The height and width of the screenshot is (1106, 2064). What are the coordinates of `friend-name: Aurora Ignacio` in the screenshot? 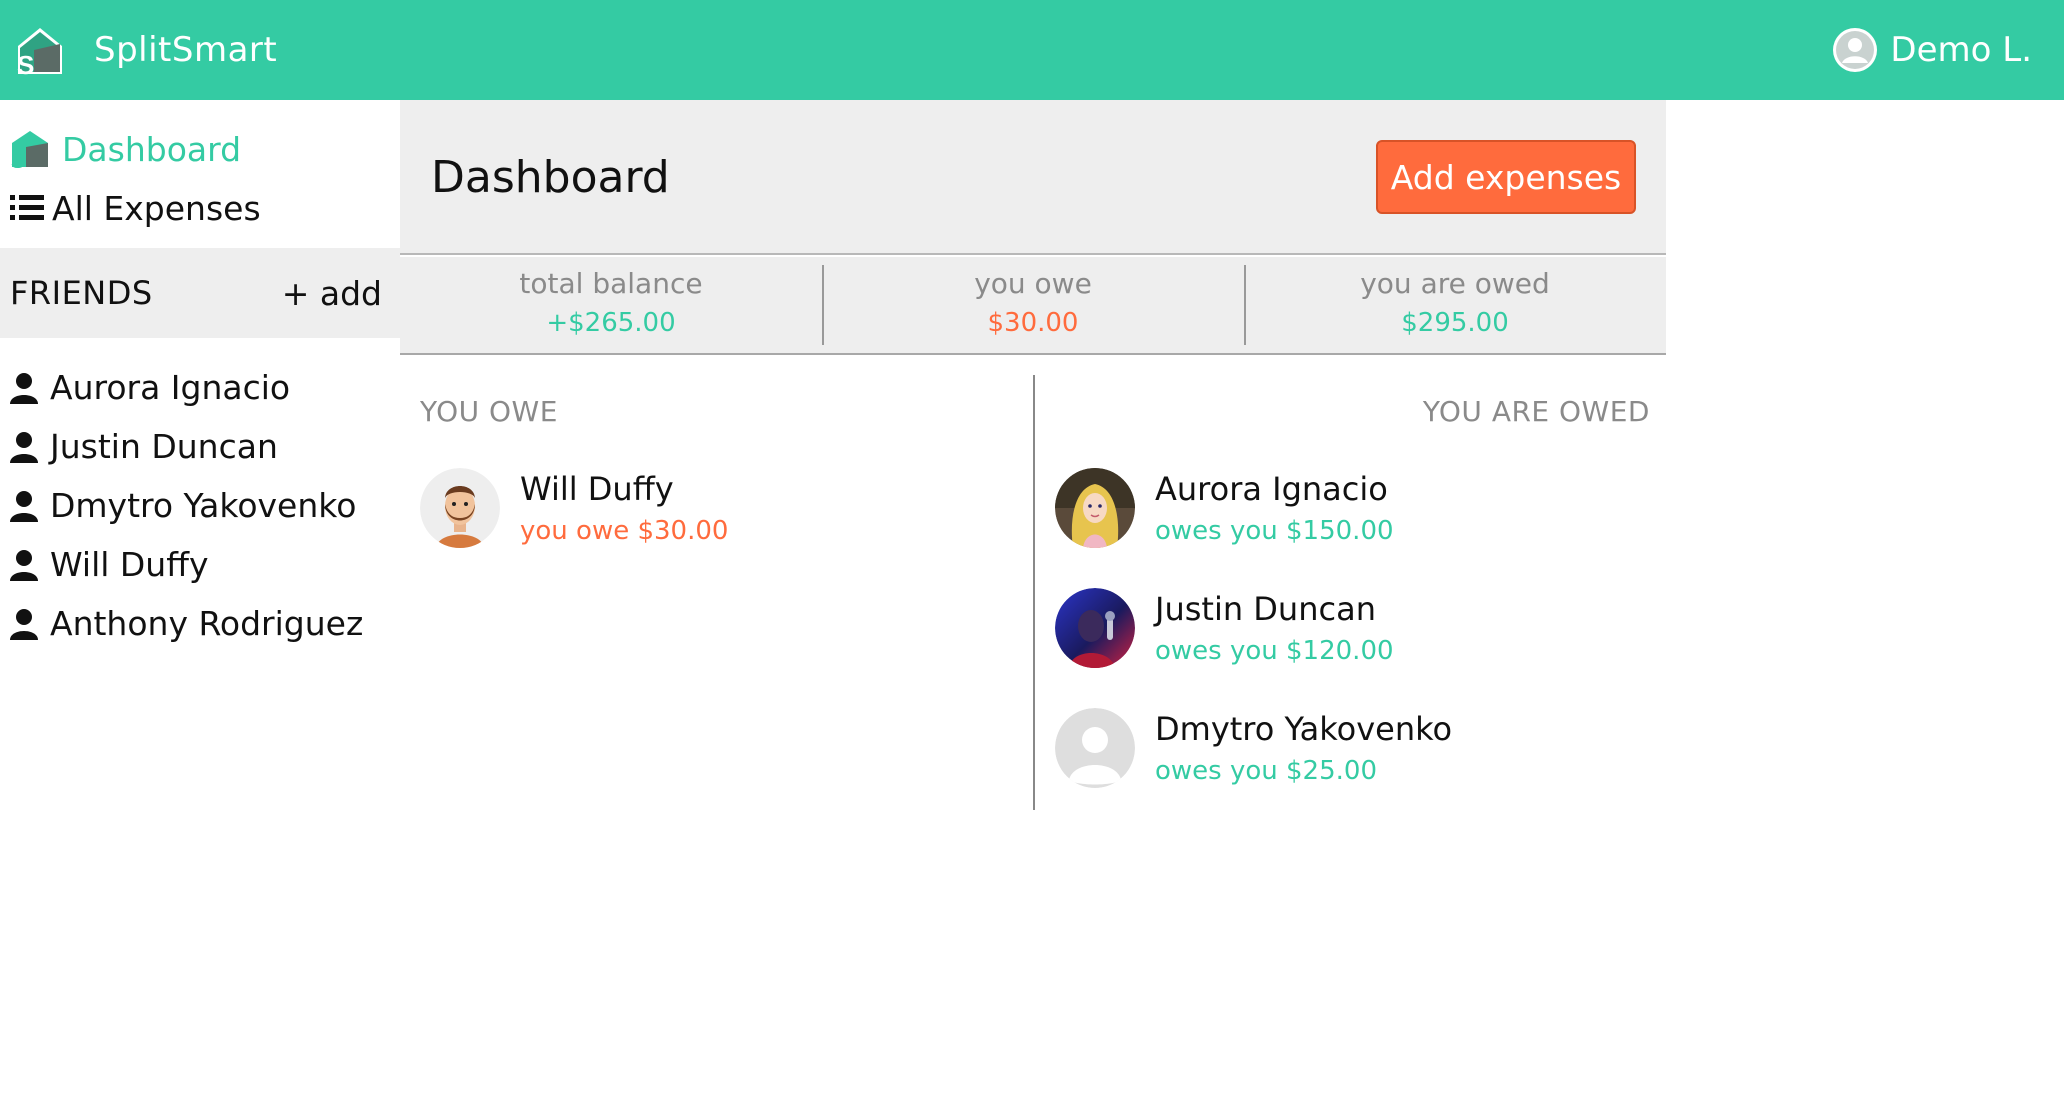 It's located at (170, 387).